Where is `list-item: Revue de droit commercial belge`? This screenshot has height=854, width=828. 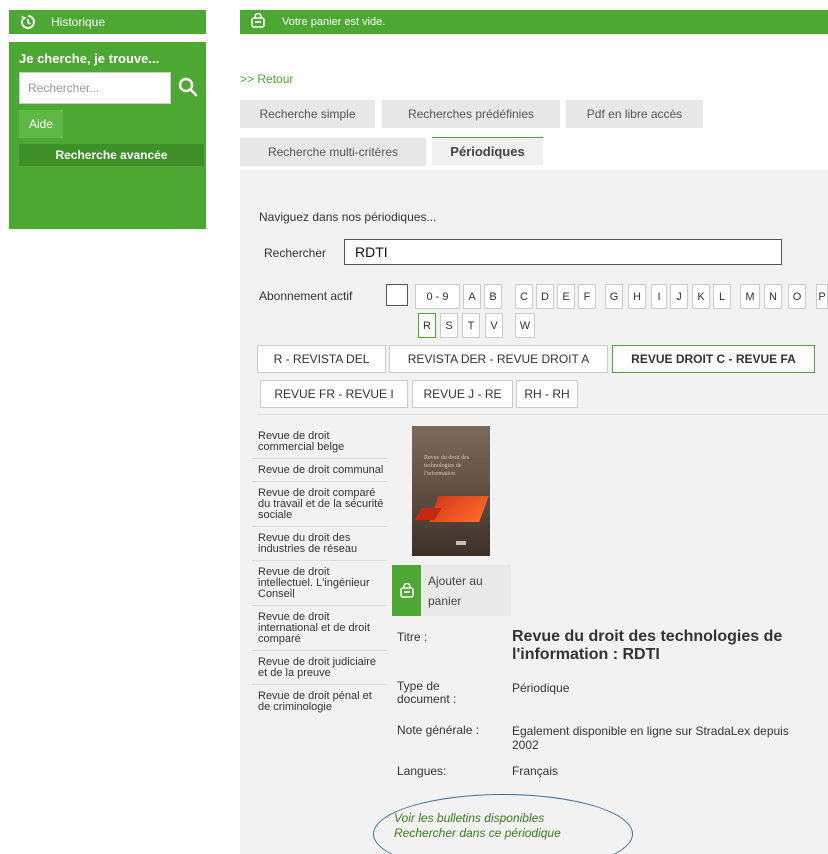
list-item: Revue de droit commercial belge is located at coordinates (319, 442).